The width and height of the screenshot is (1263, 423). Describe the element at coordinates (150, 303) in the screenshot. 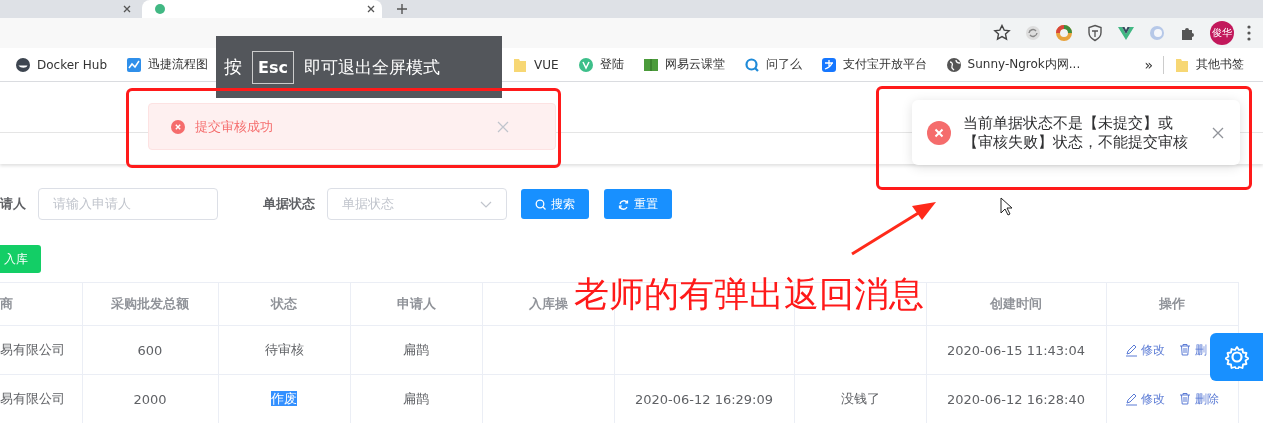

I see `column-header: 采购批发总额` at that location.